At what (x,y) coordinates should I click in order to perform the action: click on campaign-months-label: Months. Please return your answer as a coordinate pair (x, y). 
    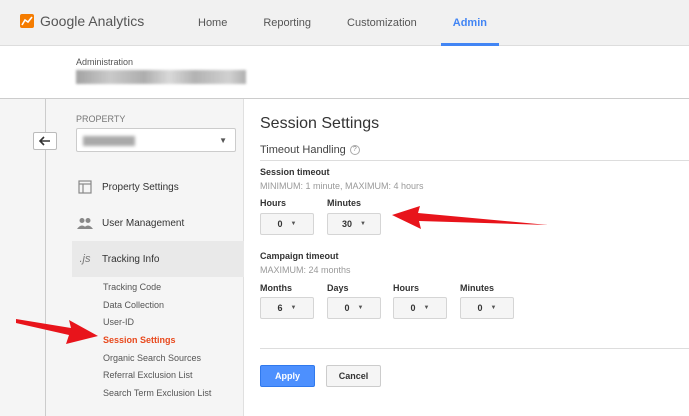
    Looking at the image, I should click on (276, 288).